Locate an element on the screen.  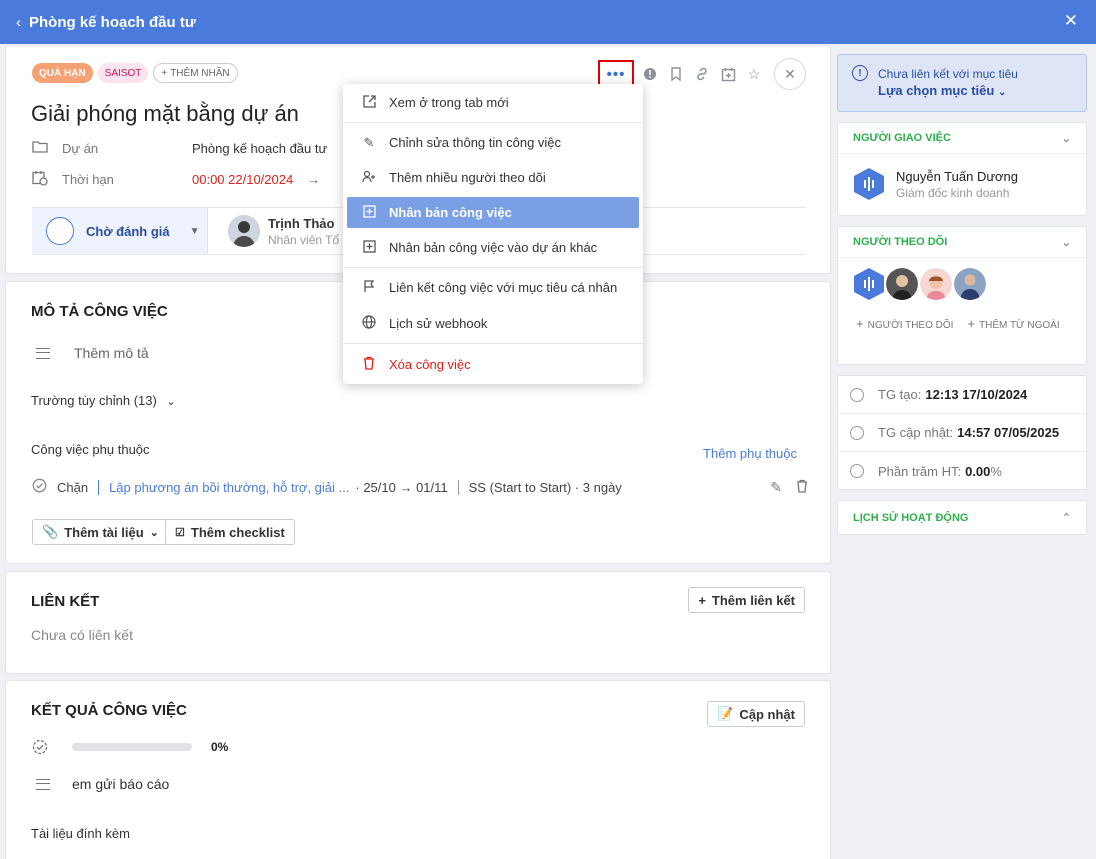
menu-item-label: Xem ở trong tab mới is located at coordinates (449, 102).